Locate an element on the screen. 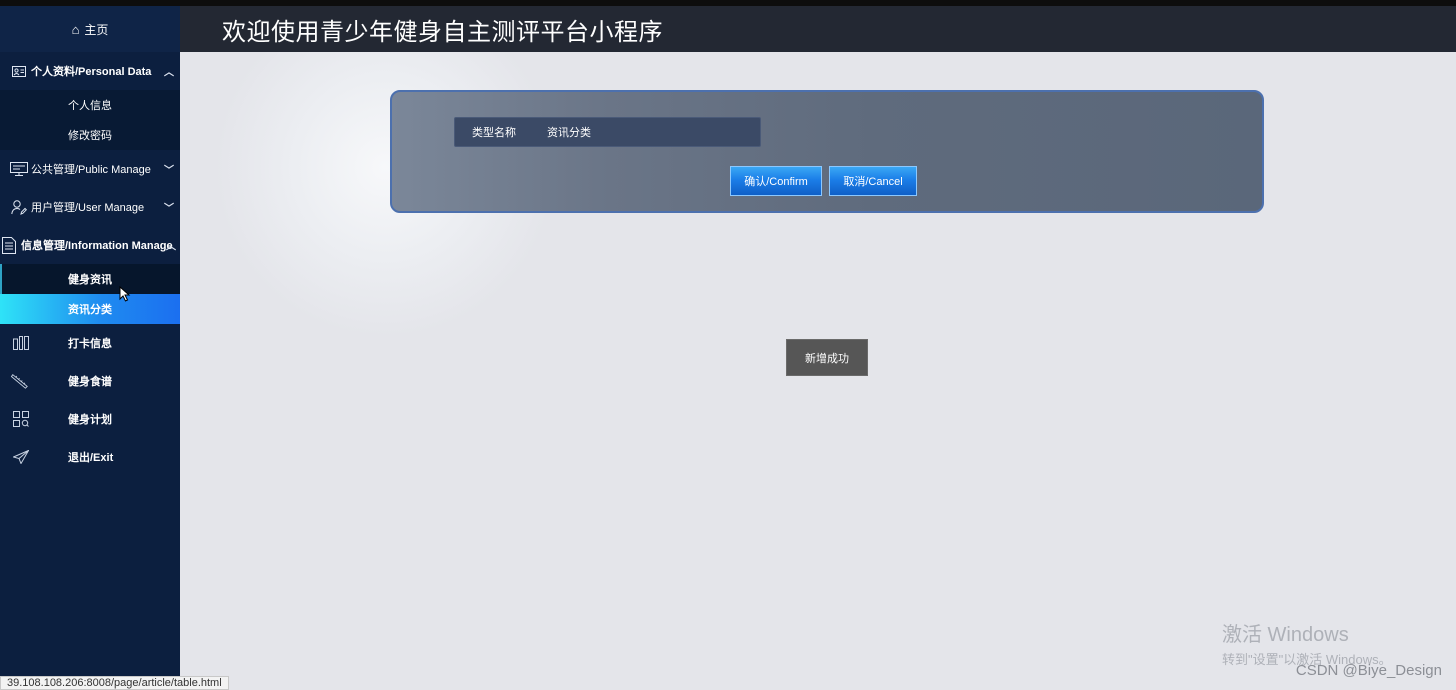 This screenshot has height=690, width=1456. mouse-cursor-icon is located at coordinates (125, 294).